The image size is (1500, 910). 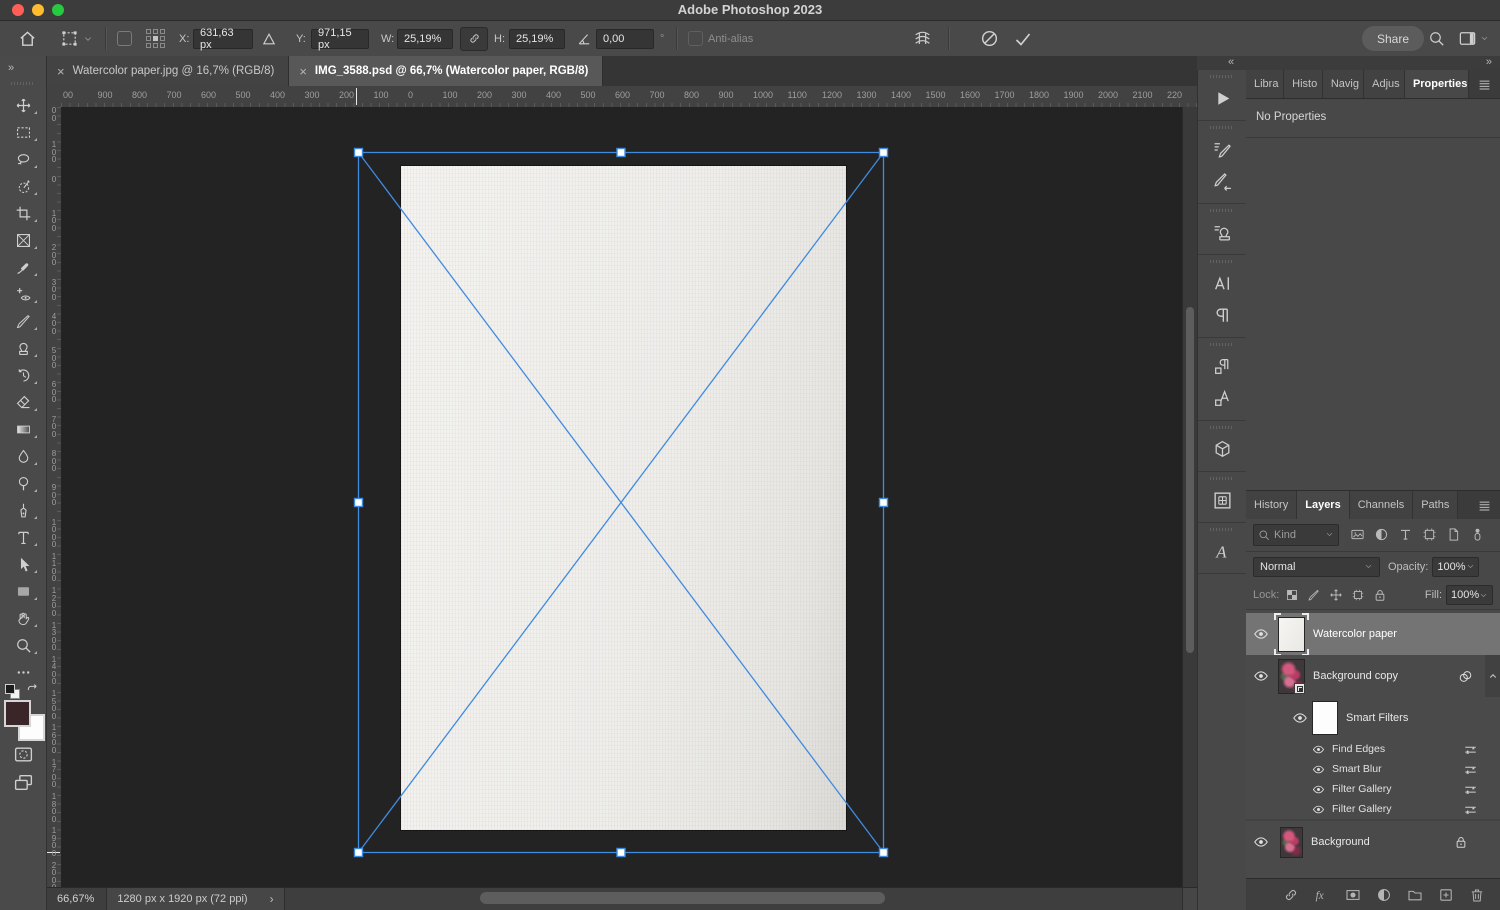 I want to click on tool-gradient-tool, so click(x=23, y=429).